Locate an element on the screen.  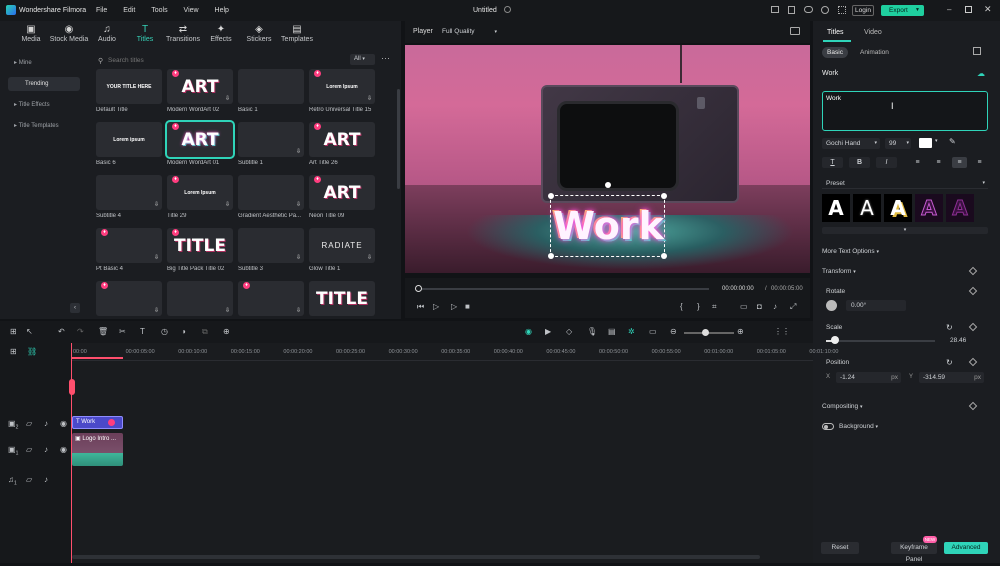
tab-media: ▣ Media is located at coordinates (31, 33).